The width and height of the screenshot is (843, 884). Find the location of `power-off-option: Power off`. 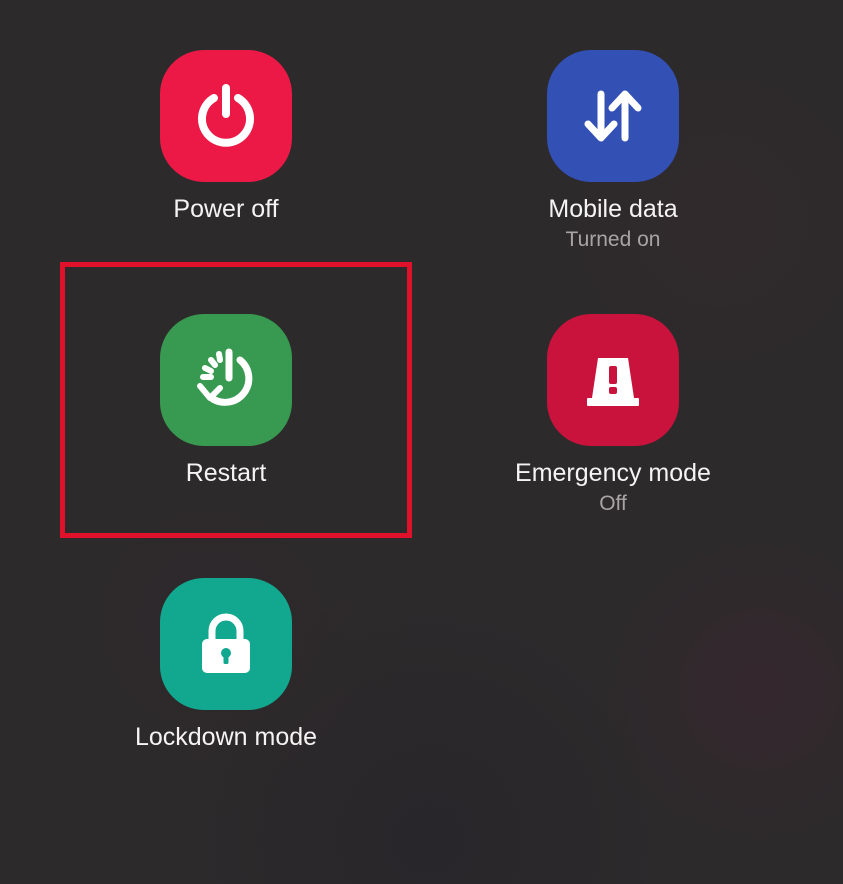

power-off-option: Power off is located at coordinates (226, 137).